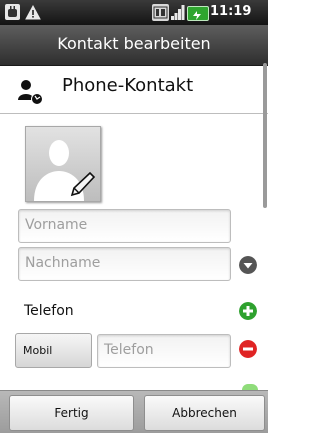 The width and height of the screenshot is (320, 433). I want to click on title-bar: Kontakt bearbeiten, so click(134, 45).